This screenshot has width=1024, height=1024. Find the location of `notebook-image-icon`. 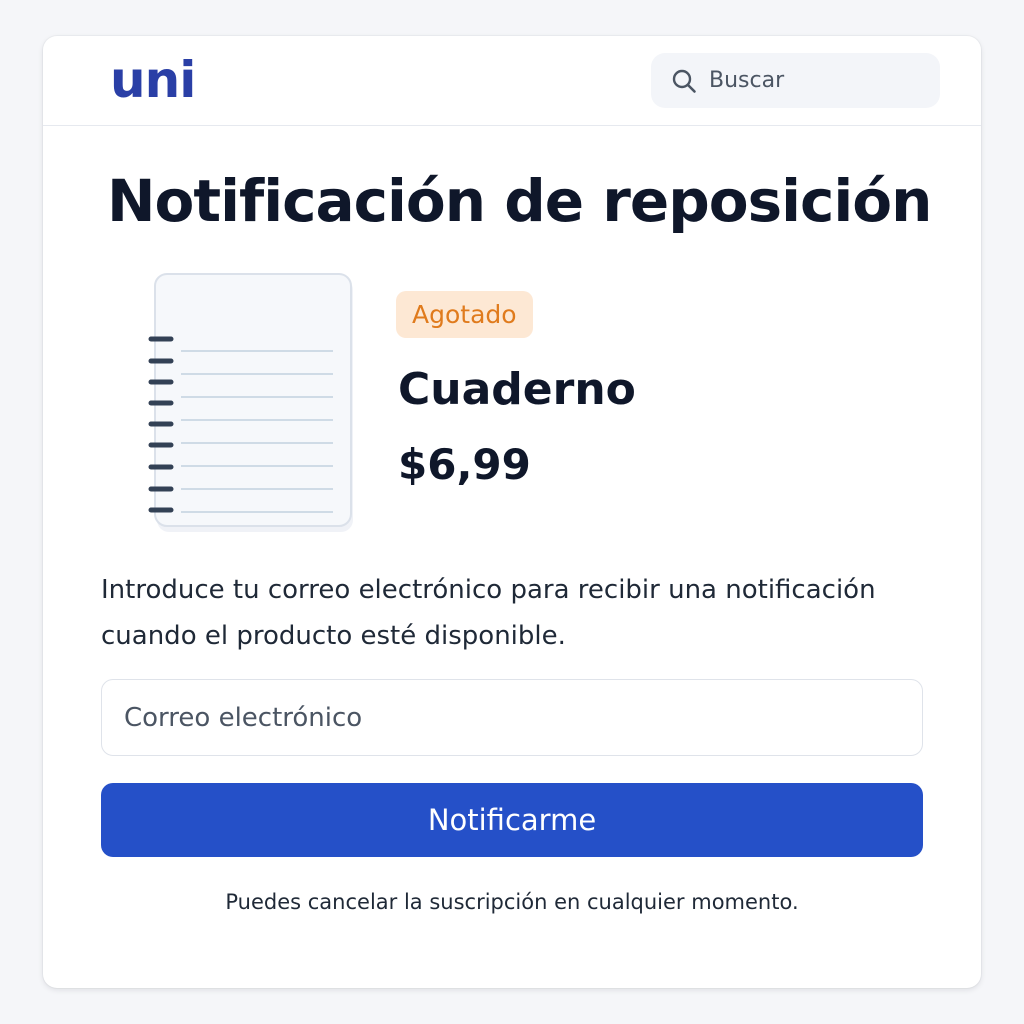

notebook-image-icon is located at coordinates (250, 402).